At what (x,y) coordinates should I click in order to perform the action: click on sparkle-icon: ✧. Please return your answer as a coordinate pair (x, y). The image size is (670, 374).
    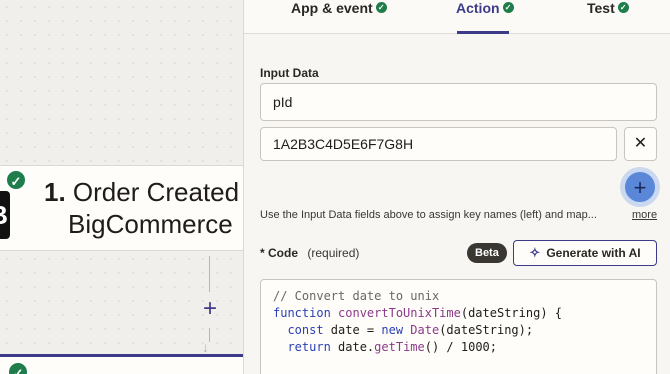
    Looking at the image, I should click on (535, 252).